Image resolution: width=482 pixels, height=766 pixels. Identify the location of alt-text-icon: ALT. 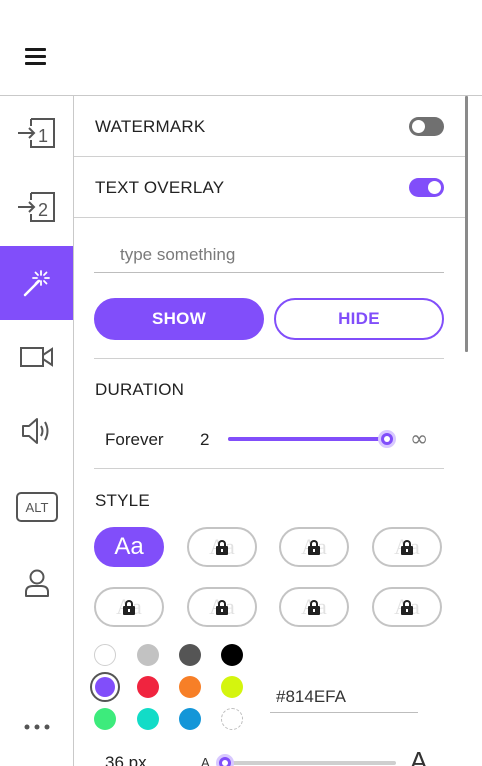
(36, 507).